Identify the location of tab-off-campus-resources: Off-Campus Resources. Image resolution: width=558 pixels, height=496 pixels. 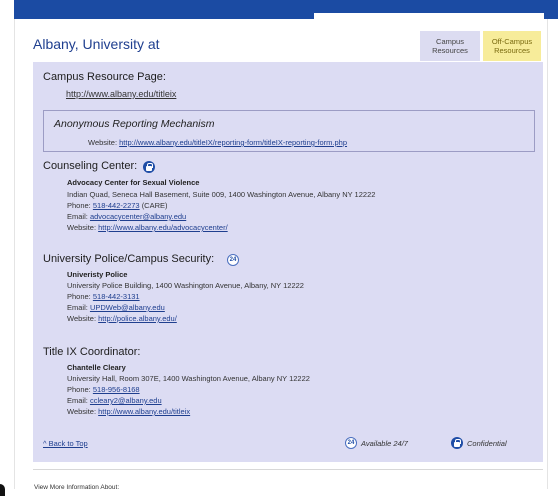
(512, 46).